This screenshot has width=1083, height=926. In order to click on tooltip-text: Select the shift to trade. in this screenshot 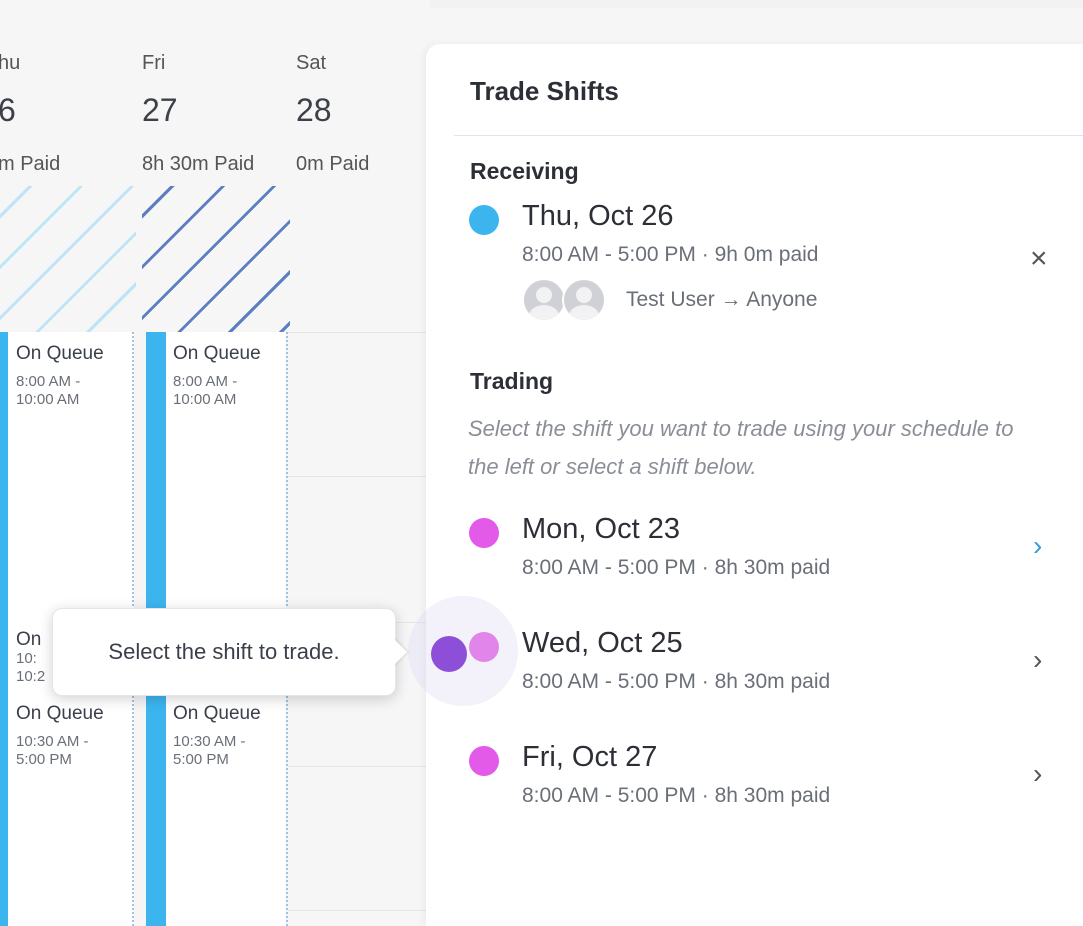, I will do `click(224, 651)`.